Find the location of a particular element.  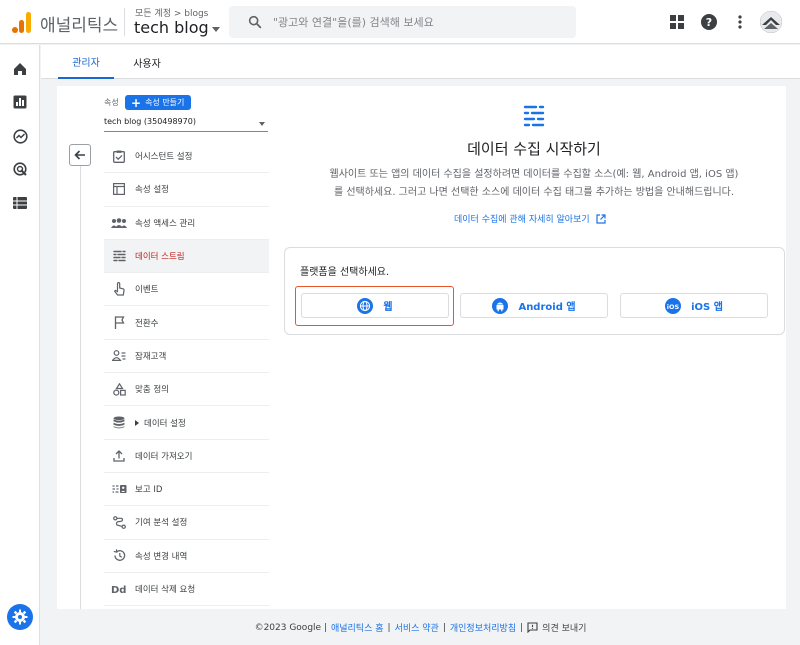

menu-item-label: 속성 설정 is located at coordinates (152, 190).